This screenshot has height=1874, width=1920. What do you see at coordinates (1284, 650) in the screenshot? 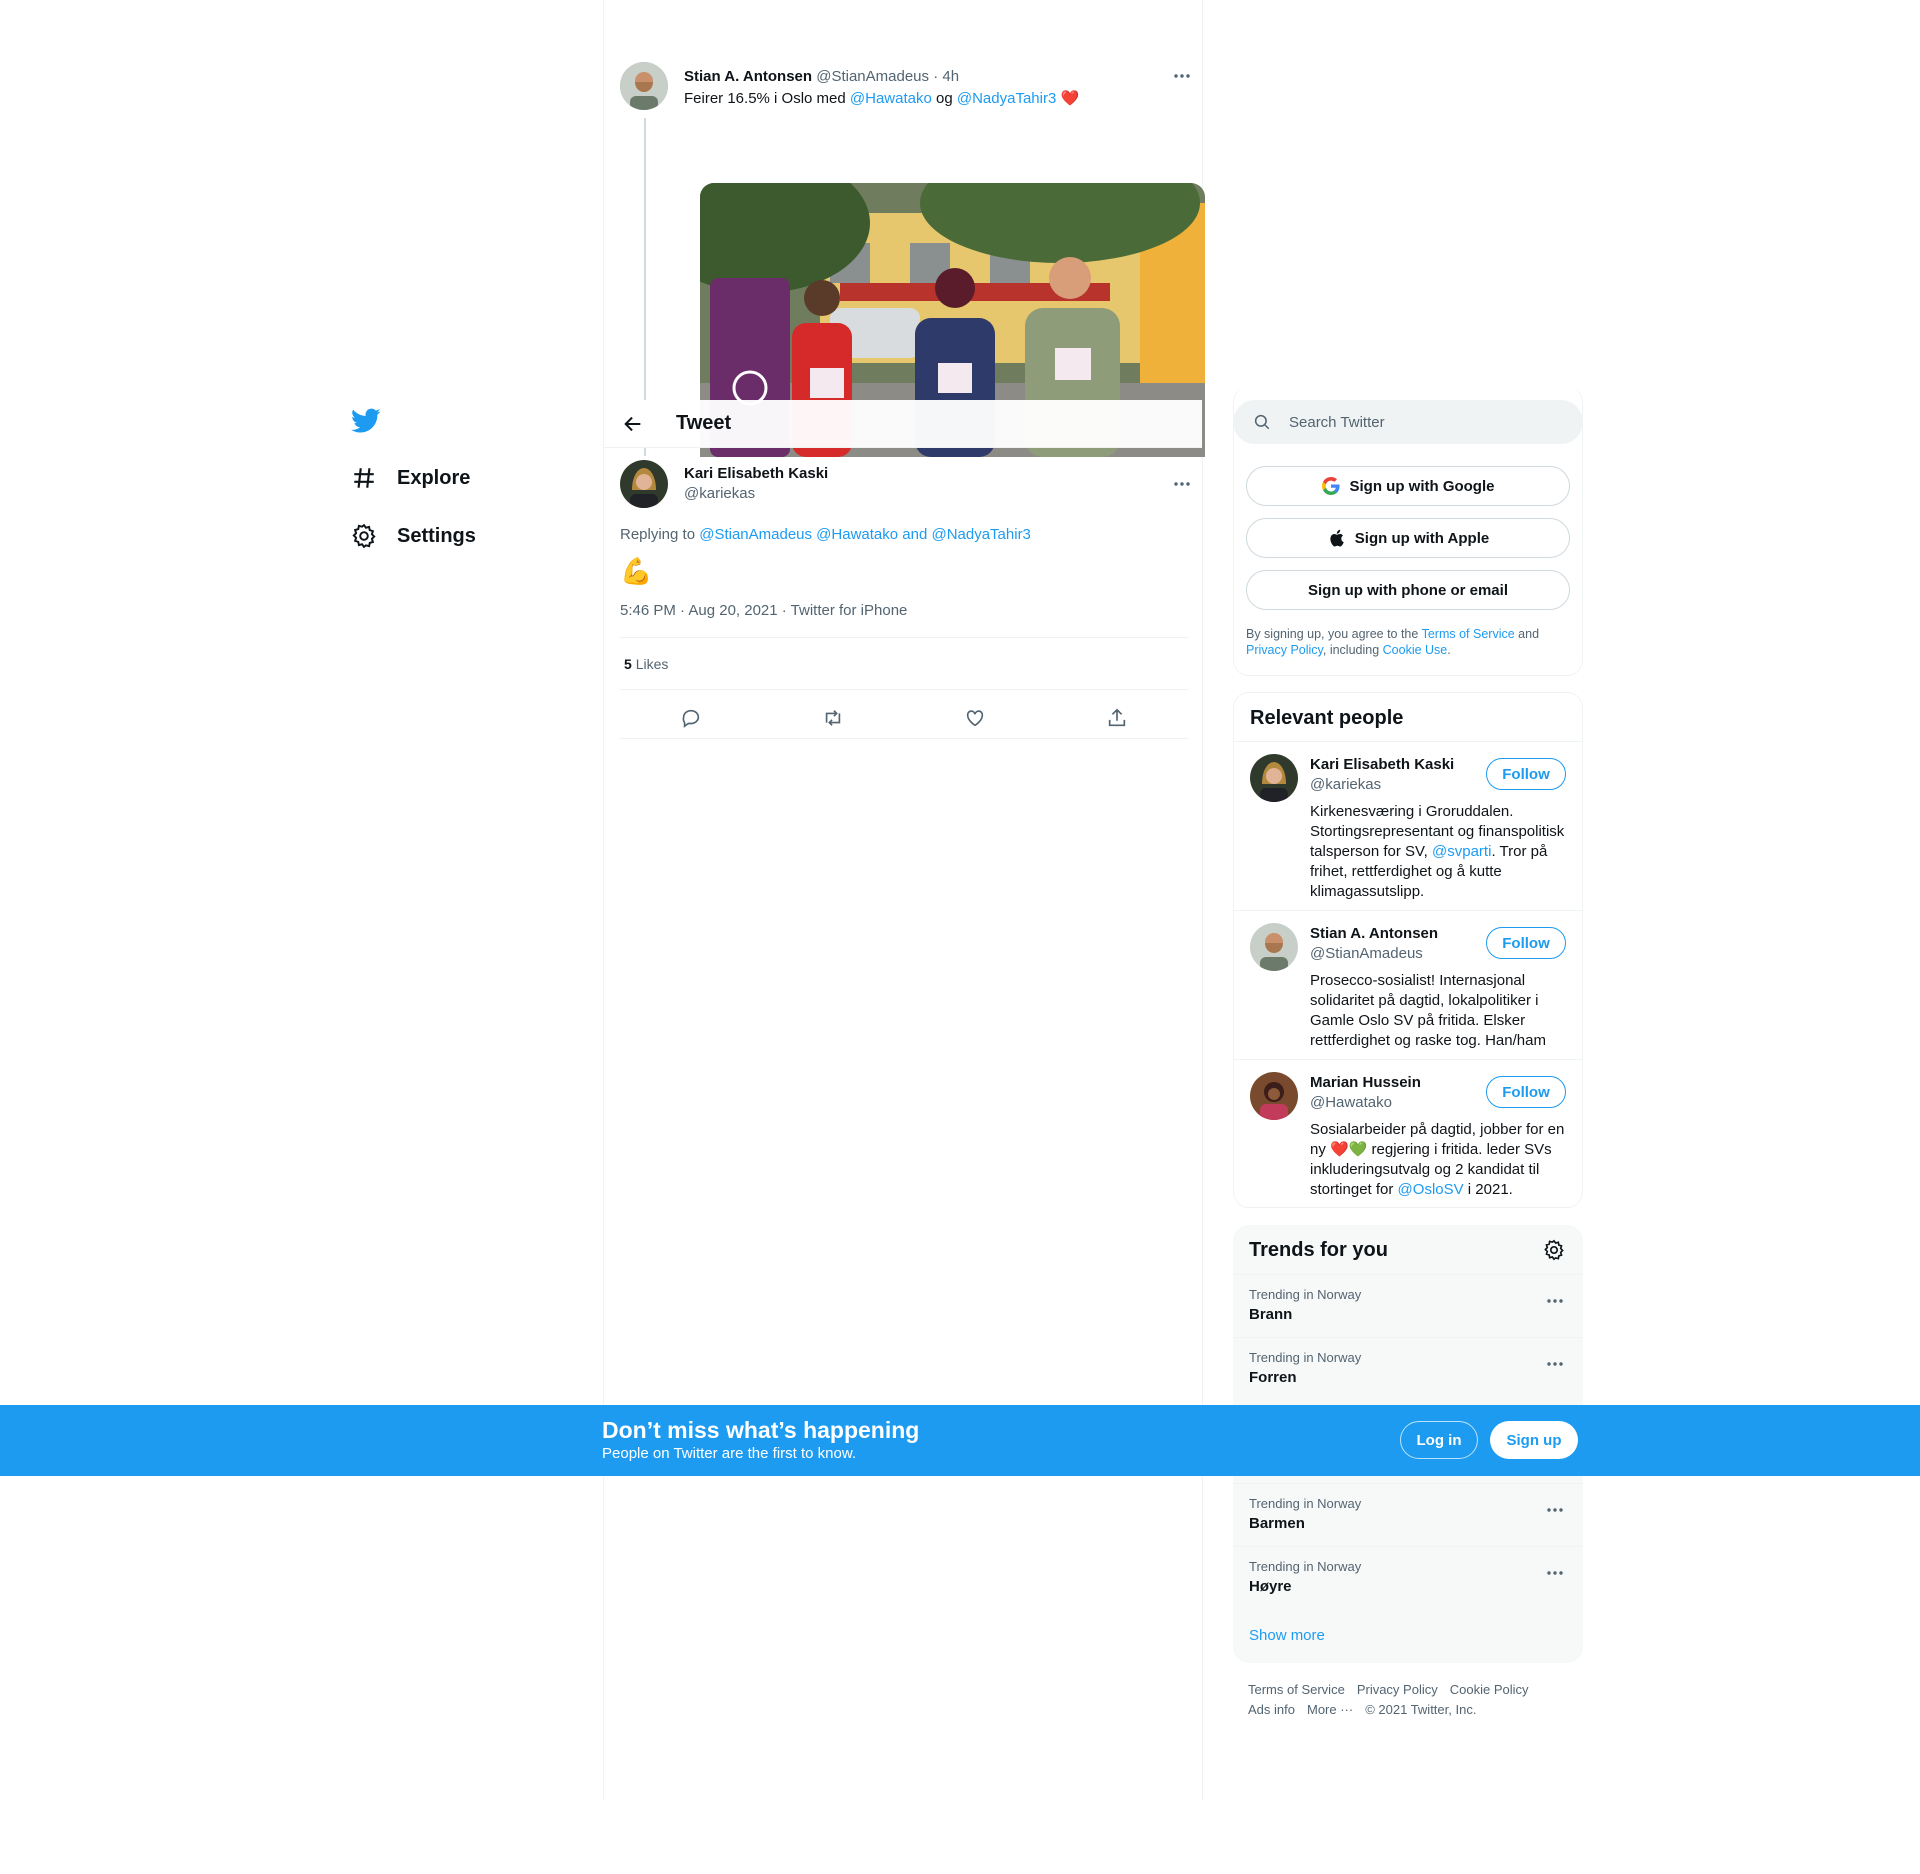
I see `privacy-link: Privacy Policy` at bounding box center [1284, 650].